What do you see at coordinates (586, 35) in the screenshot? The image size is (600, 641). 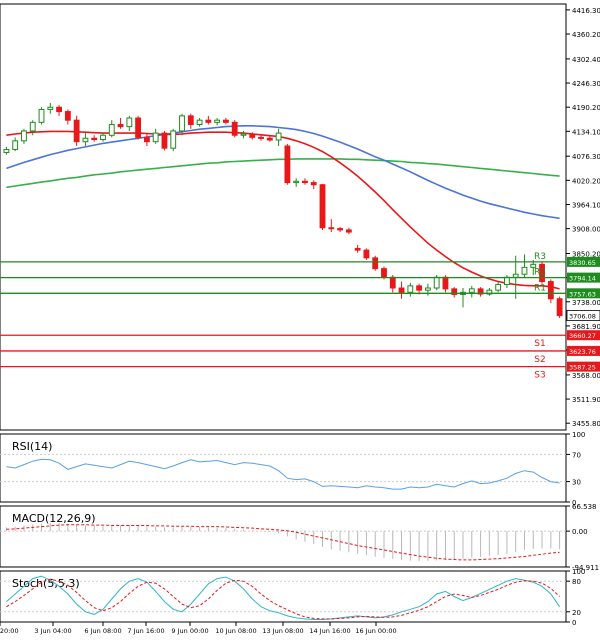 I see `price-axis-label: 4360.20` at bounding box center [586, 35].